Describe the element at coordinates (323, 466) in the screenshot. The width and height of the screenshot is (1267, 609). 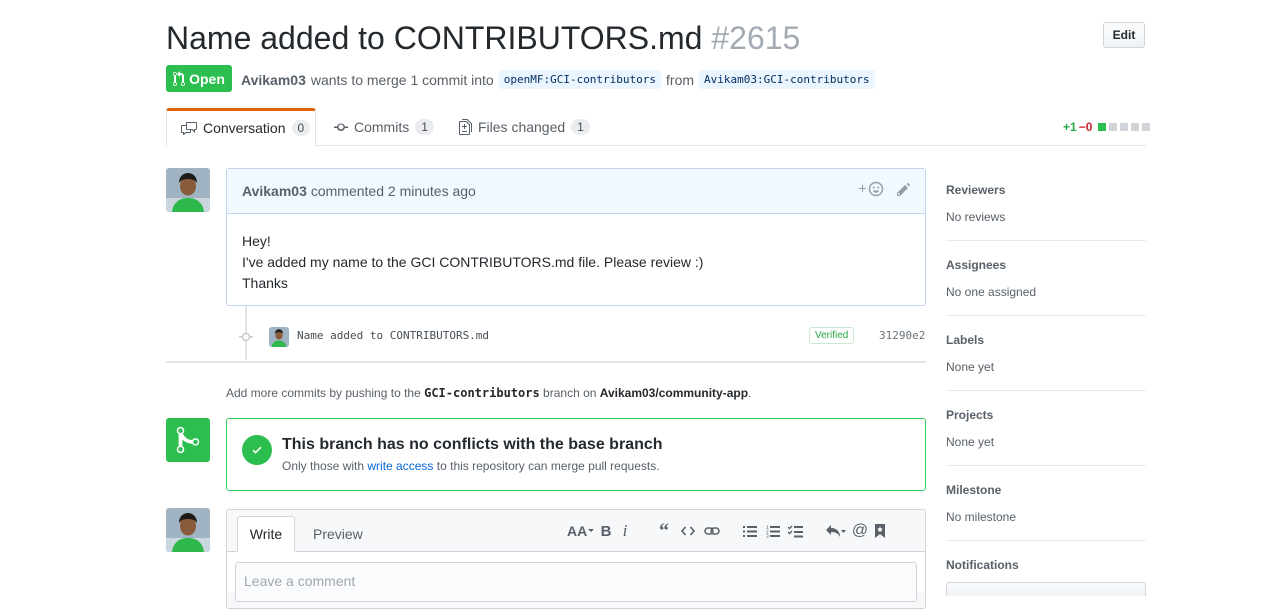
I see `merge-sub-prefix: Only those with` at that location.